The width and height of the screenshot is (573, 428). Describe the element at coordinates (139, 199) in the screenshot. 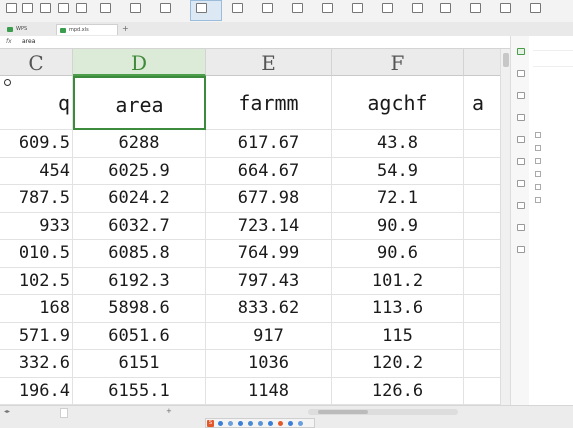

I see `table-cell: 6024.2` at that location.